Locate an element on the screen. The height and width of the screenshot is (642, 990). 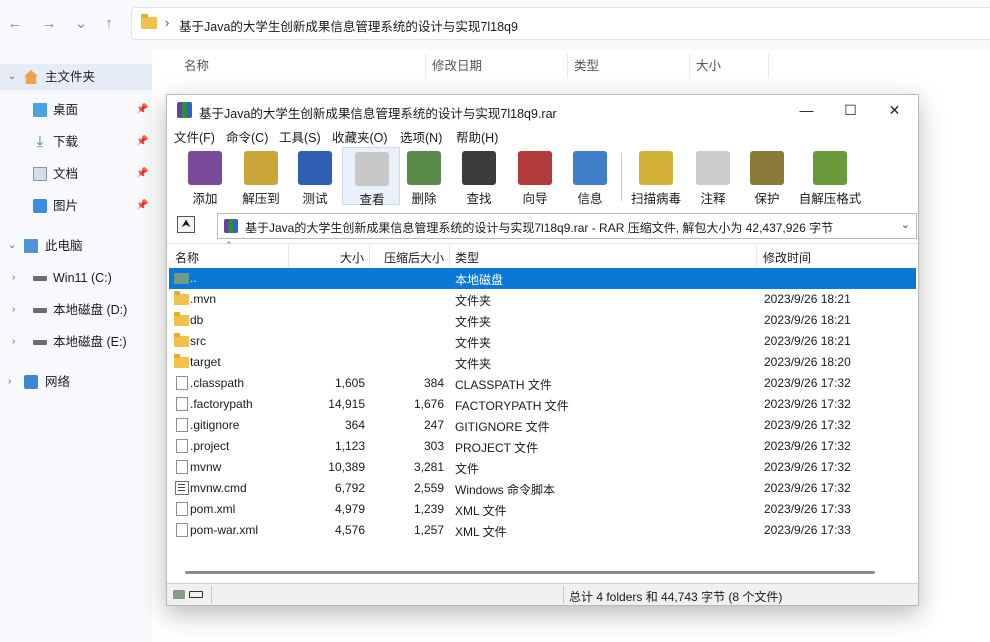
file-row: mvnw 10,389 3,281 文件 2023/9/26 17:32 is located at coordinates (542, 467).